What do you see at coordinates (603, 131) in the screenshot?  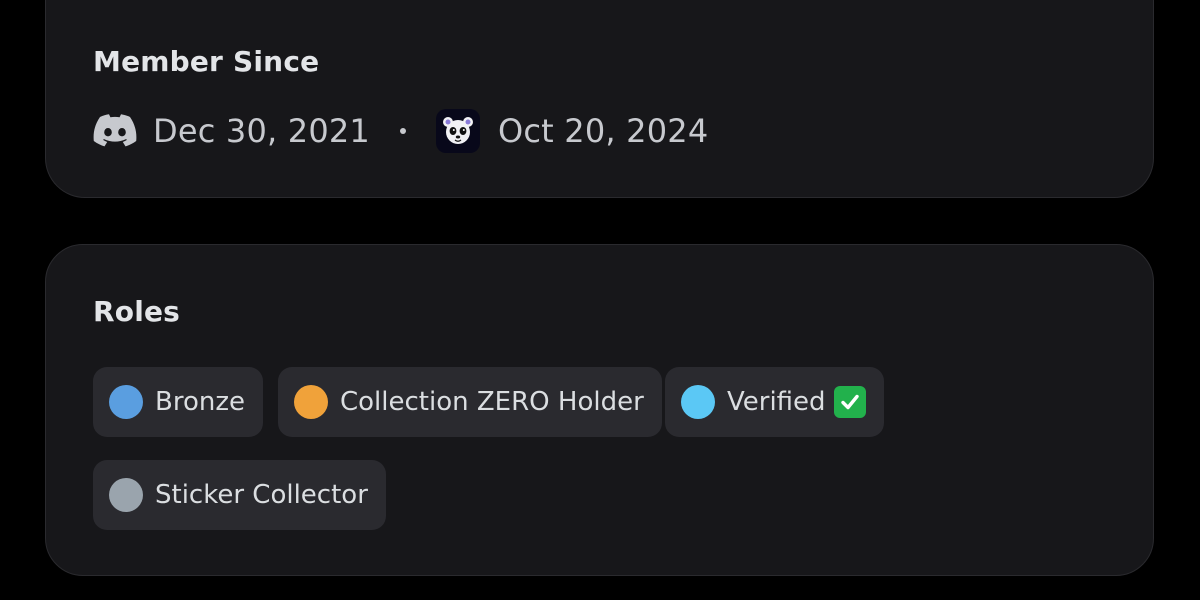 I see `server-join-date: Oct 20, 2024` at bounding box center [603, 131].